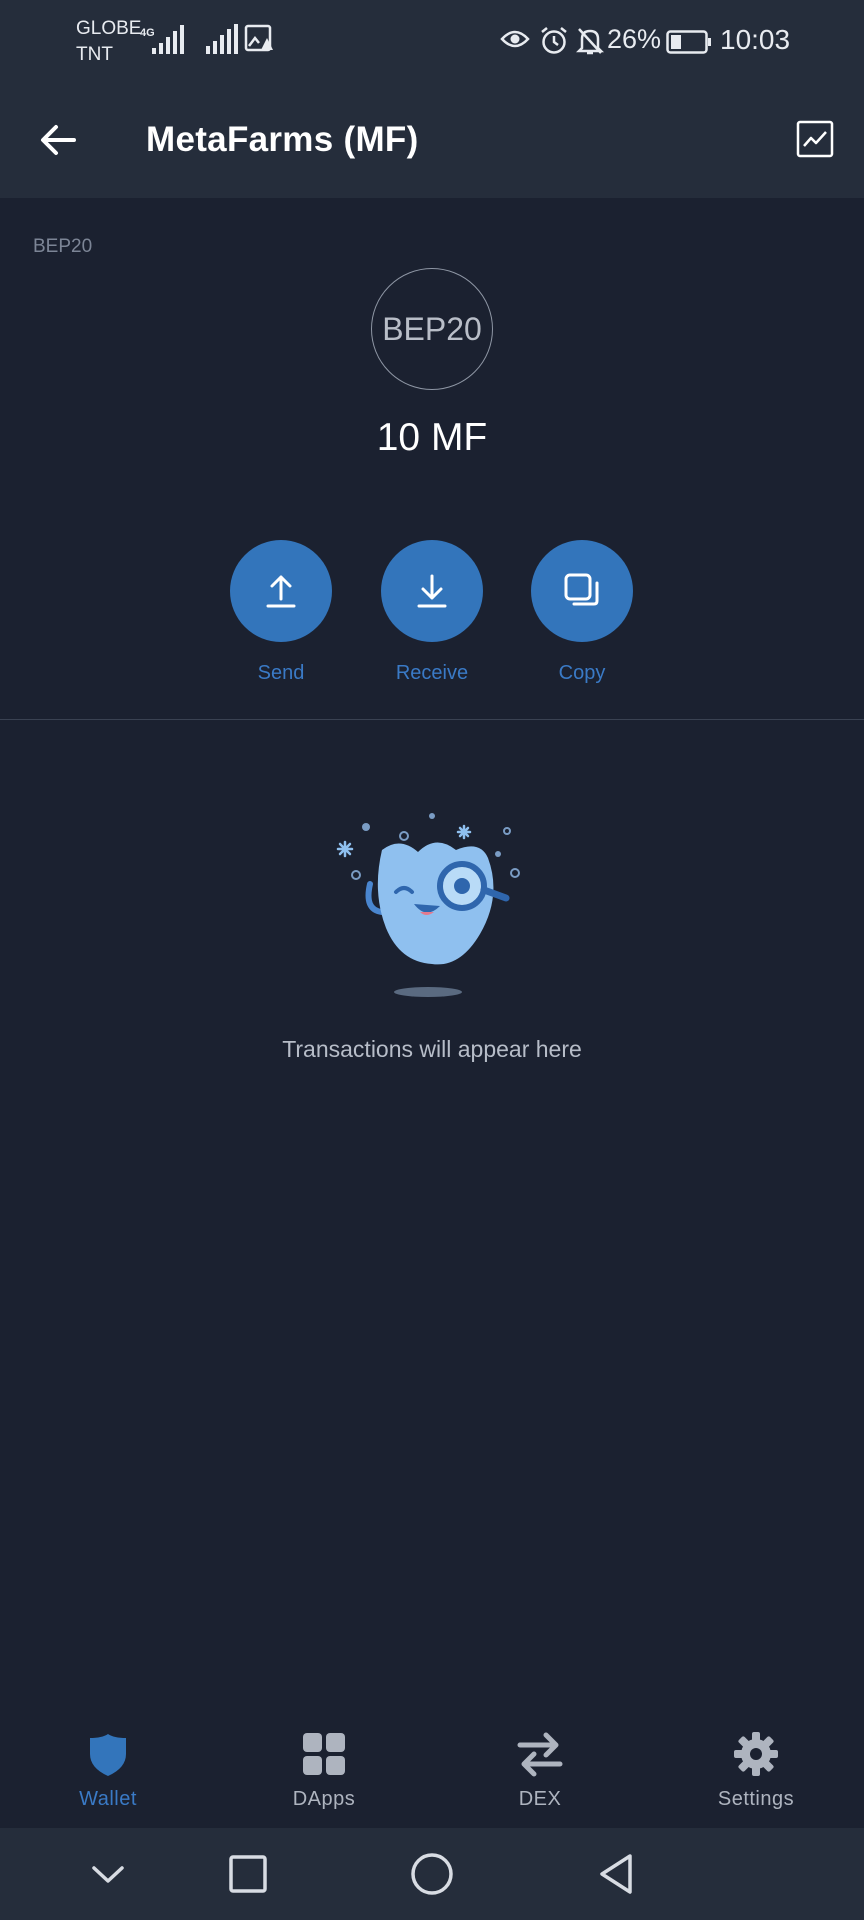 The image size is (864, 1920). Describe the element at coordinates (756, 1799) in the screenshot. I see `nav-settings-label: Settings` at that location.